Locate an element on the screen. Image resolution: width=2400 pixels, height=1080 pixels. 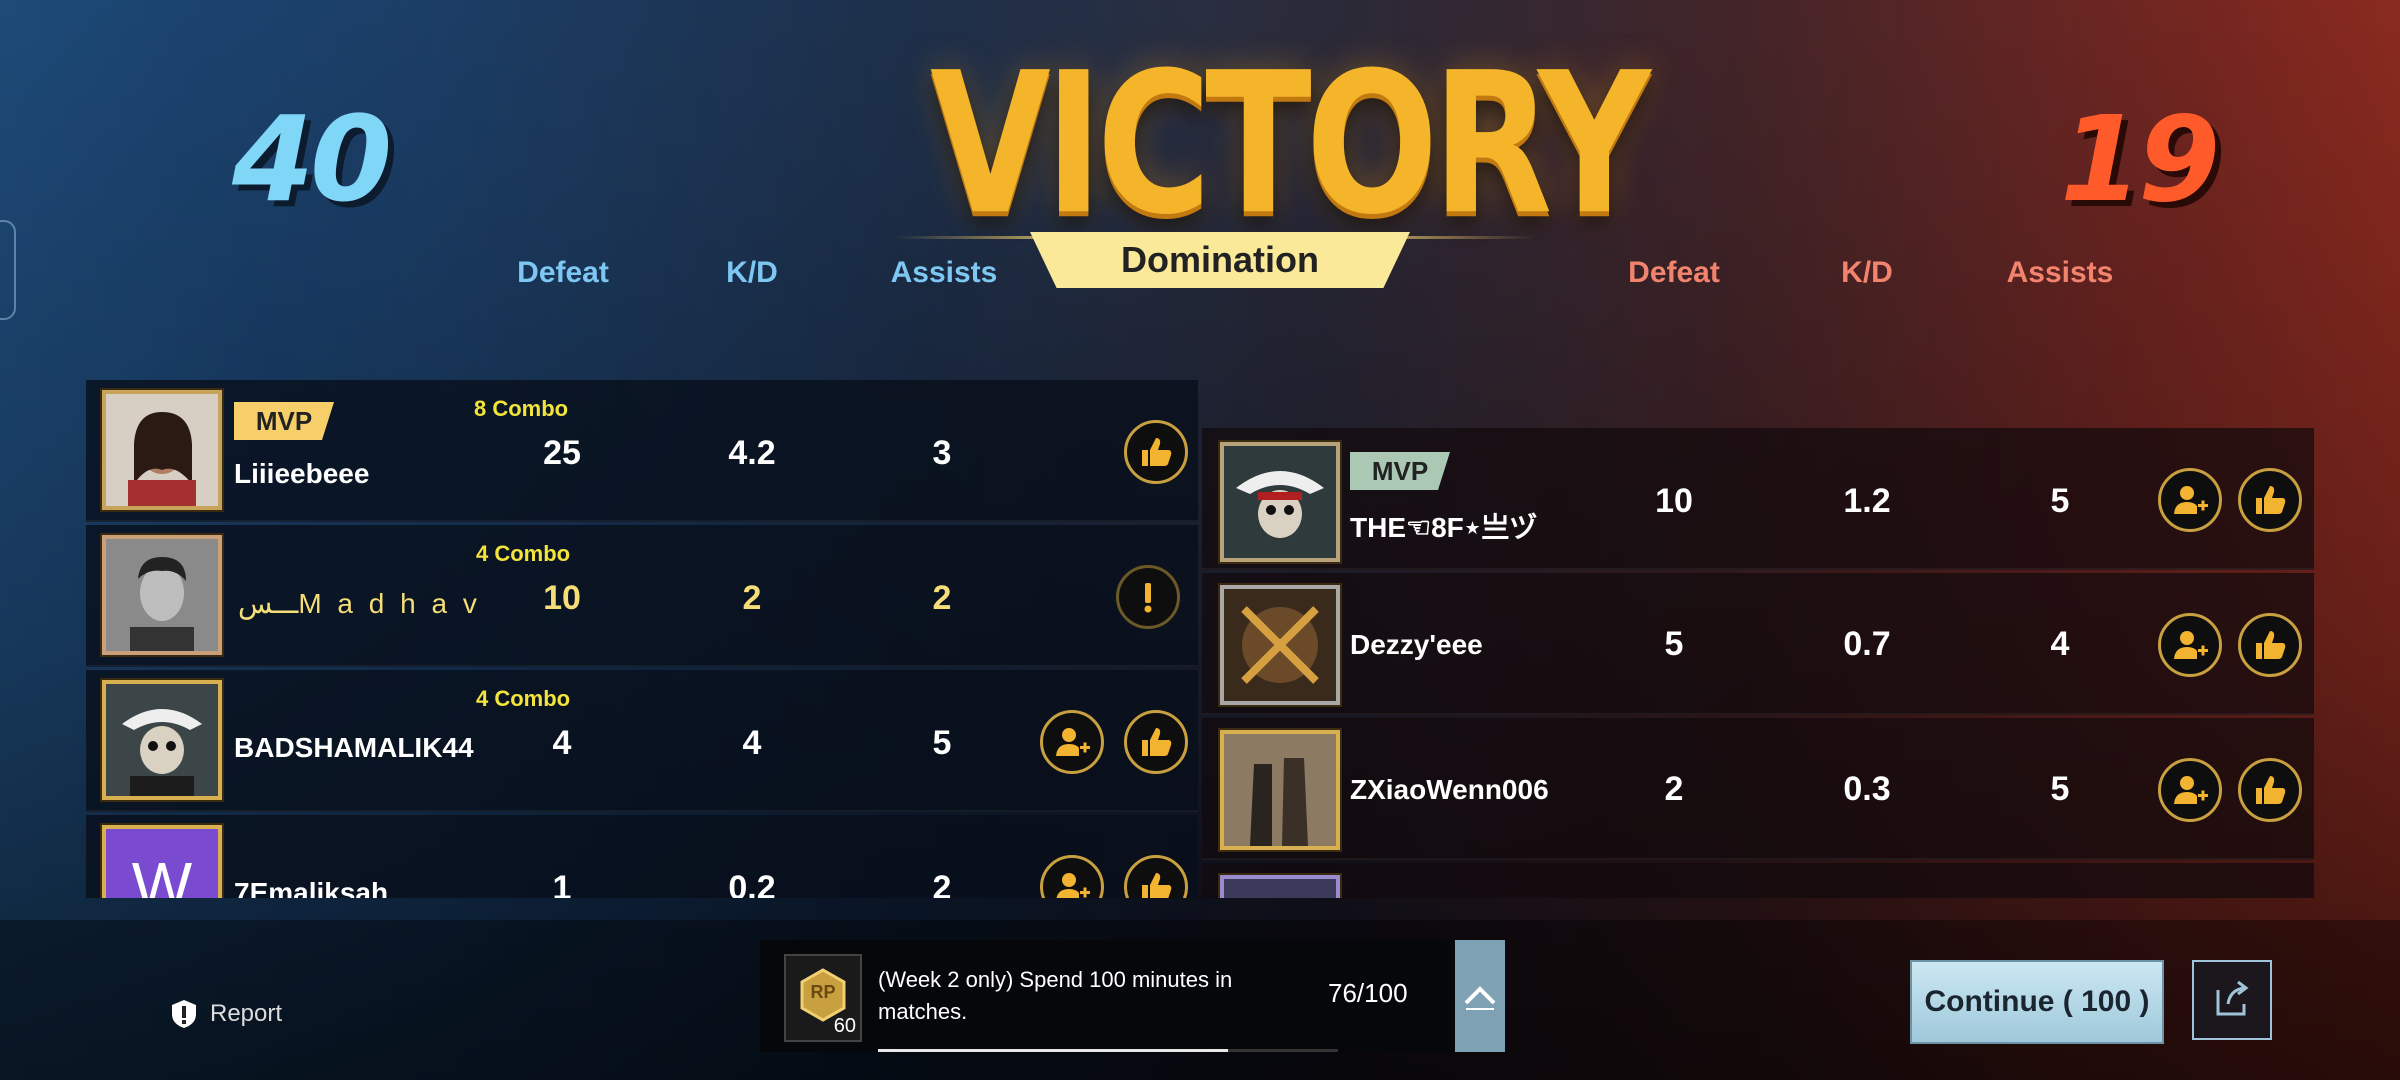
avatar-letter: W is located at coordinates (162, 873).